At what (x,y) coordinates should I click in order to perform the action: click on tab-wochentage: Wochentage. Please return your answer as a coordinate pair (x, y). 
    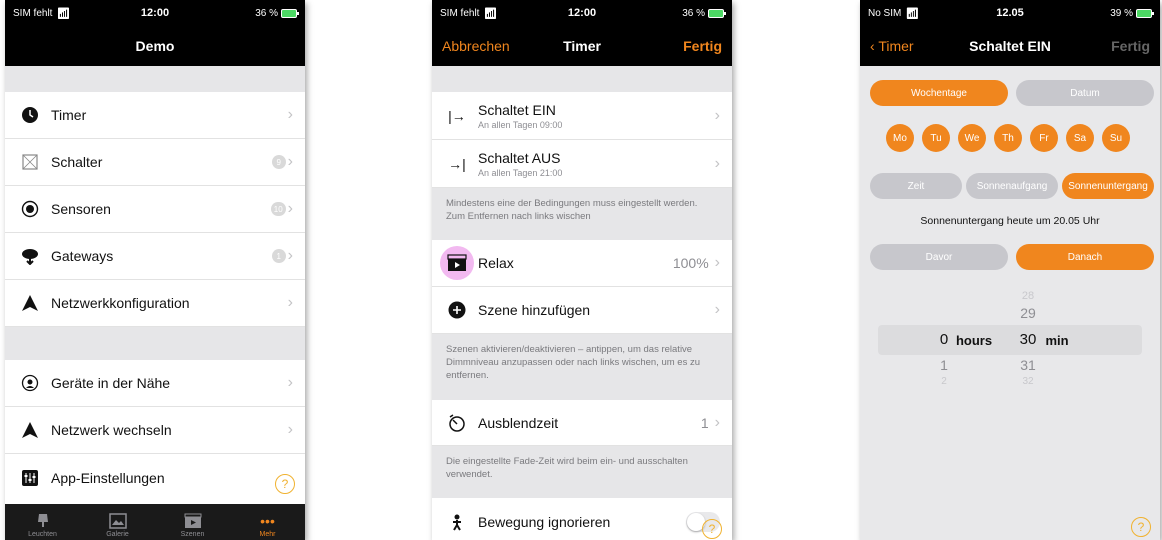
    Looking at the image, I should click on (939, 93).